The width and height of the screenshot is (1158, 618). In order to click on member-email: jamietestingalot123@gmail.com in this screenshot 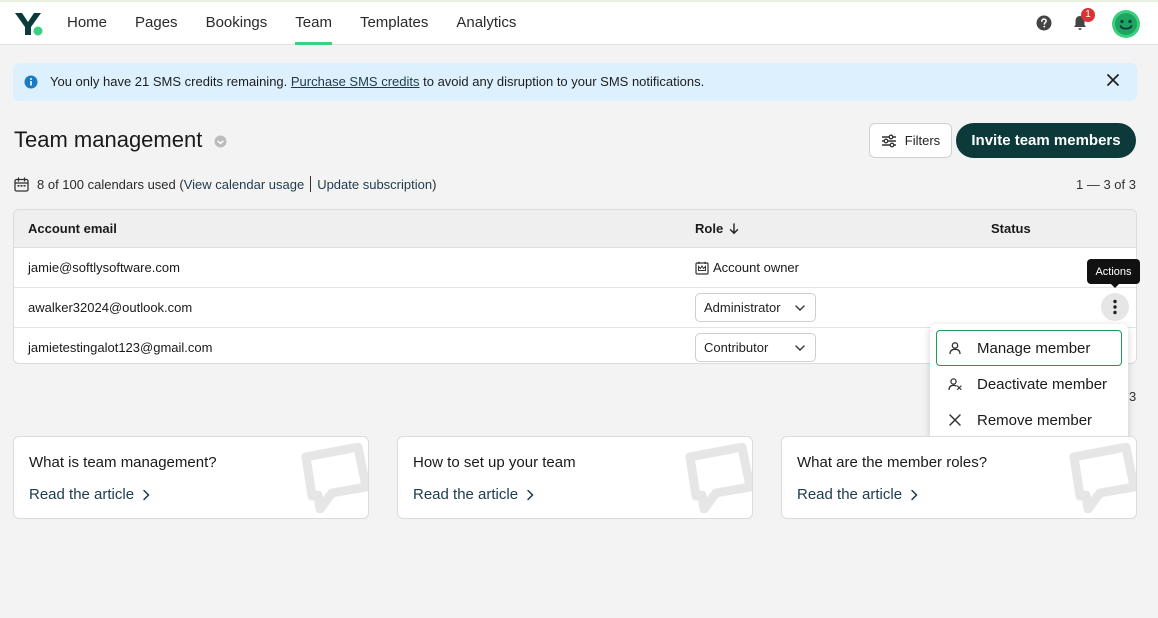, I will do `click(120, 347)`.